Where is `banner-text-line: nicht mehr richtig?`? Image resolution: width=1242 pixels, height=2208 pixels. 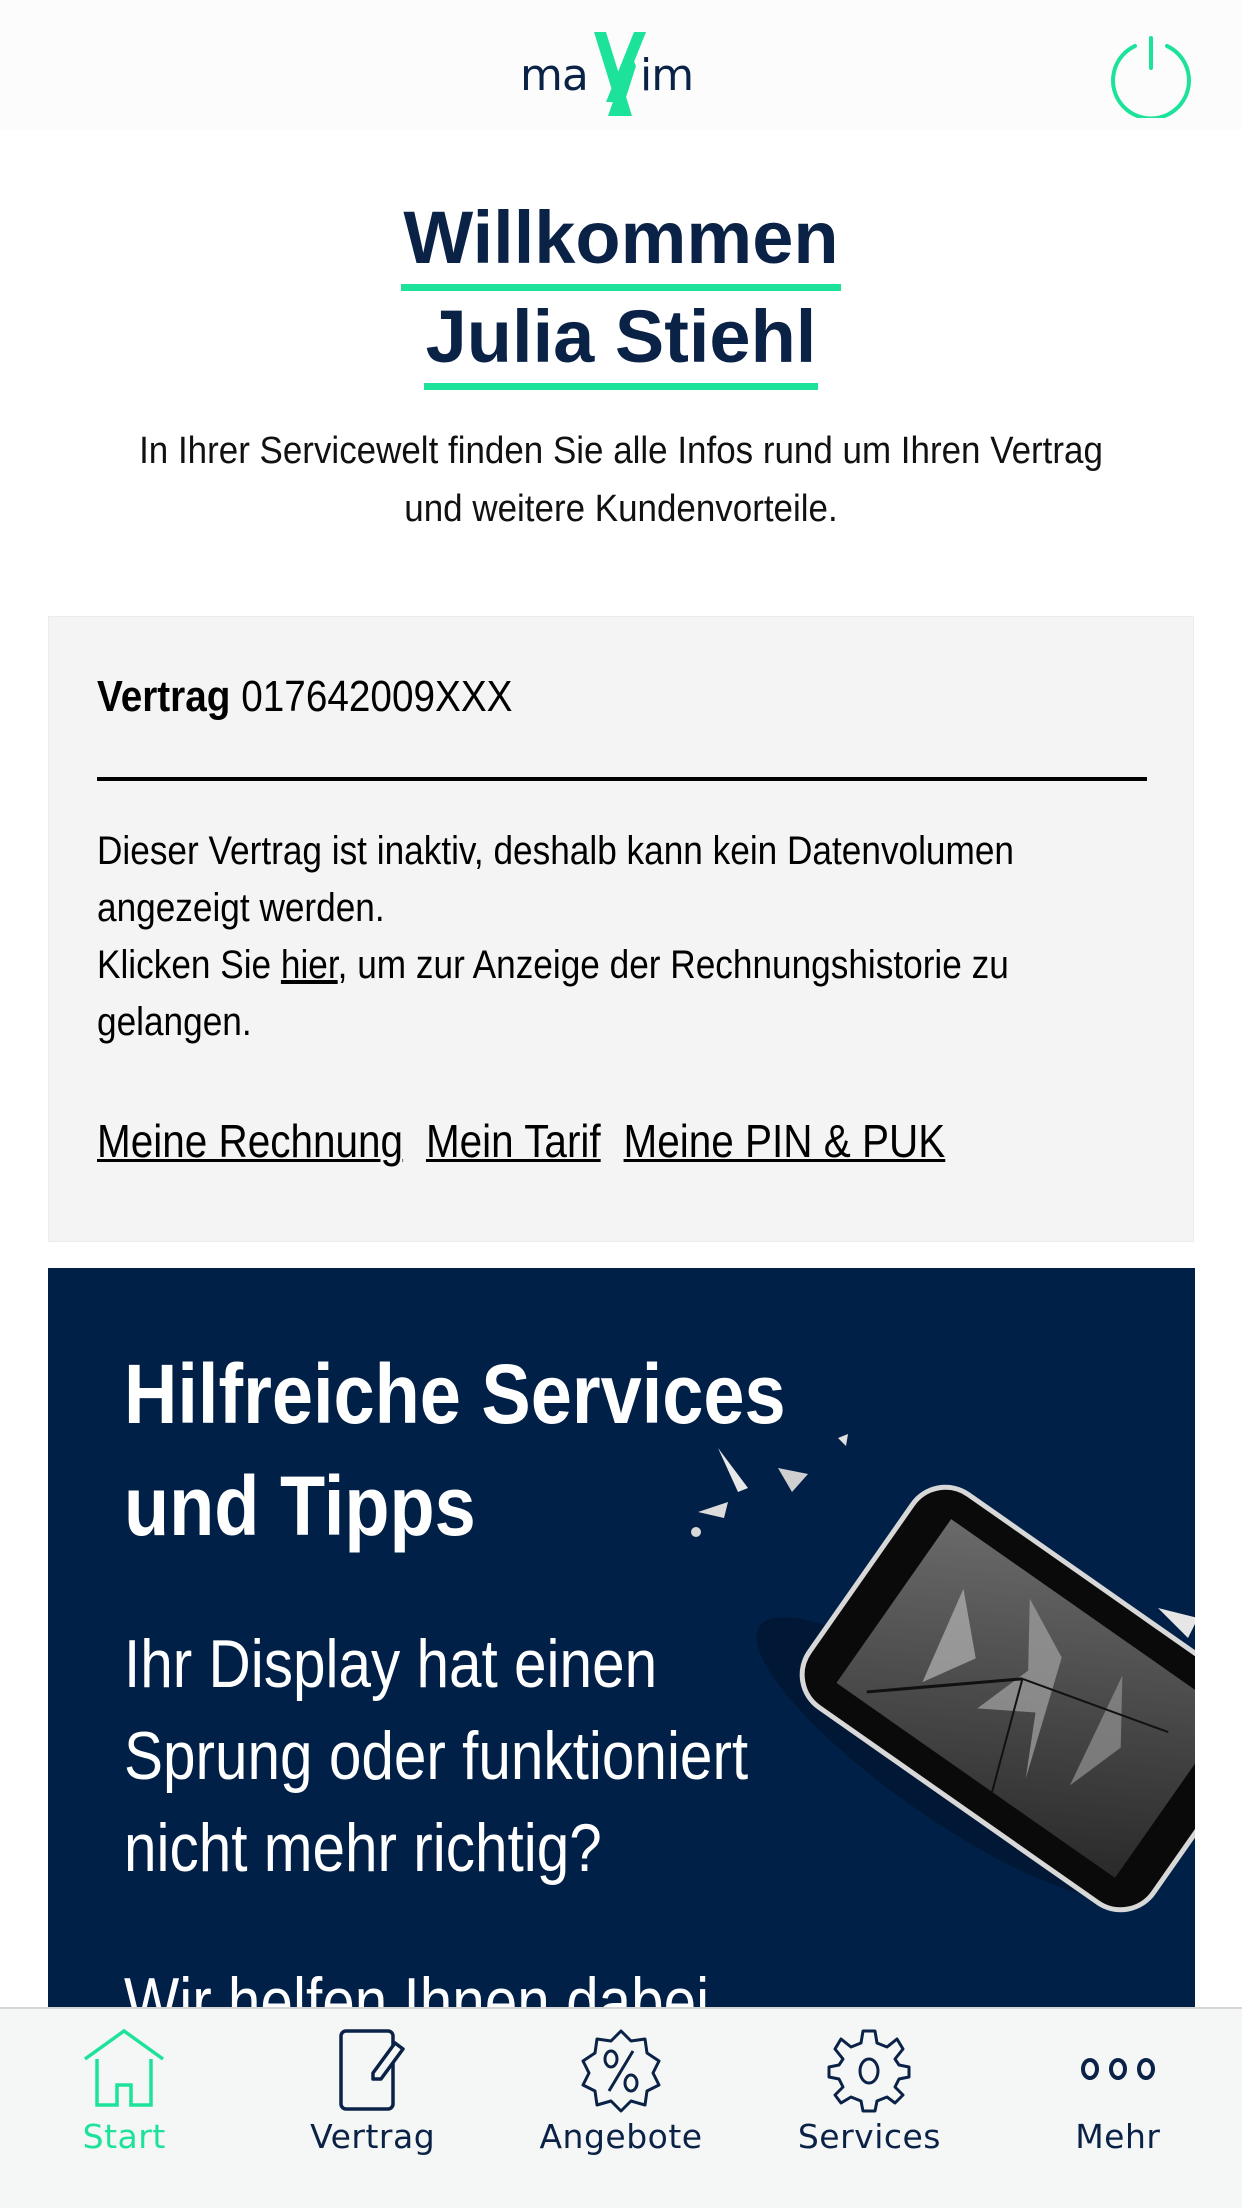 banner-text-line: nicht mehr richtig? is located at coordinates (363, 1848).